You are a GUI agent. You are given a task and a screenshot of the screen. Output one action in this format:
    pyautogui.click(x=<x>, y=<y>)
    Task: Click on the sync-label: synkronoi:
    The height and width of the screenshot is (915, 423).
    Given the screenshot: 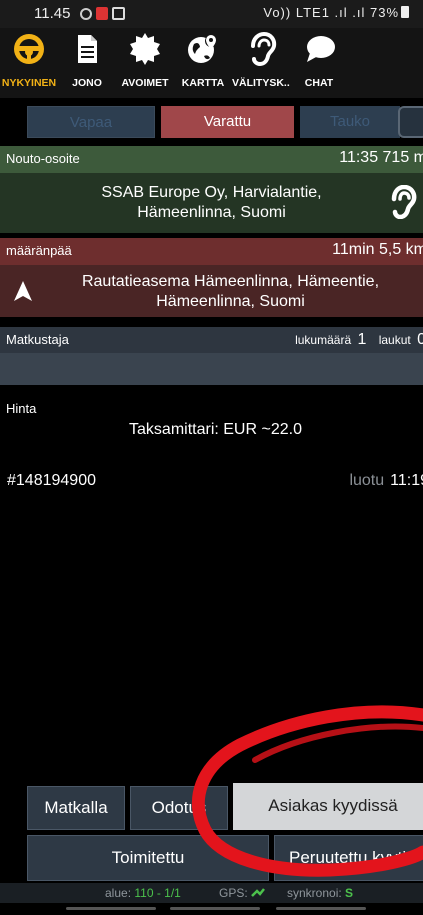 What is the action you would take?
    pyautogui.click(x=314, y=893)
    